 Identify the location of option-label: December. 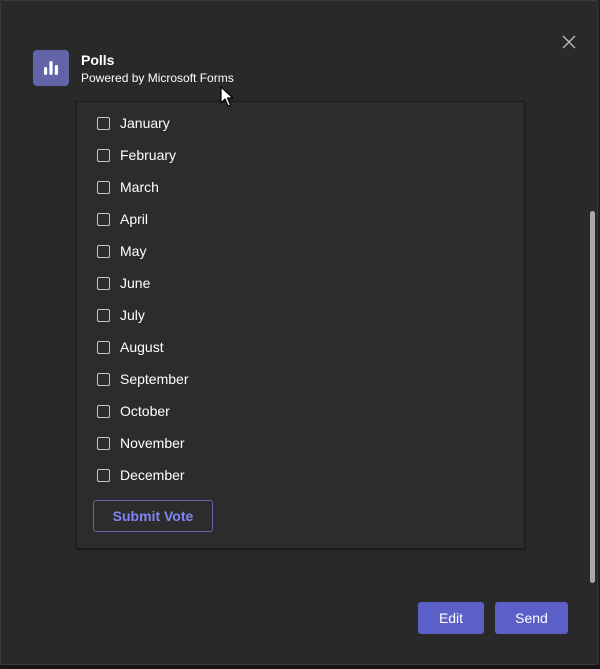
(152, 475).